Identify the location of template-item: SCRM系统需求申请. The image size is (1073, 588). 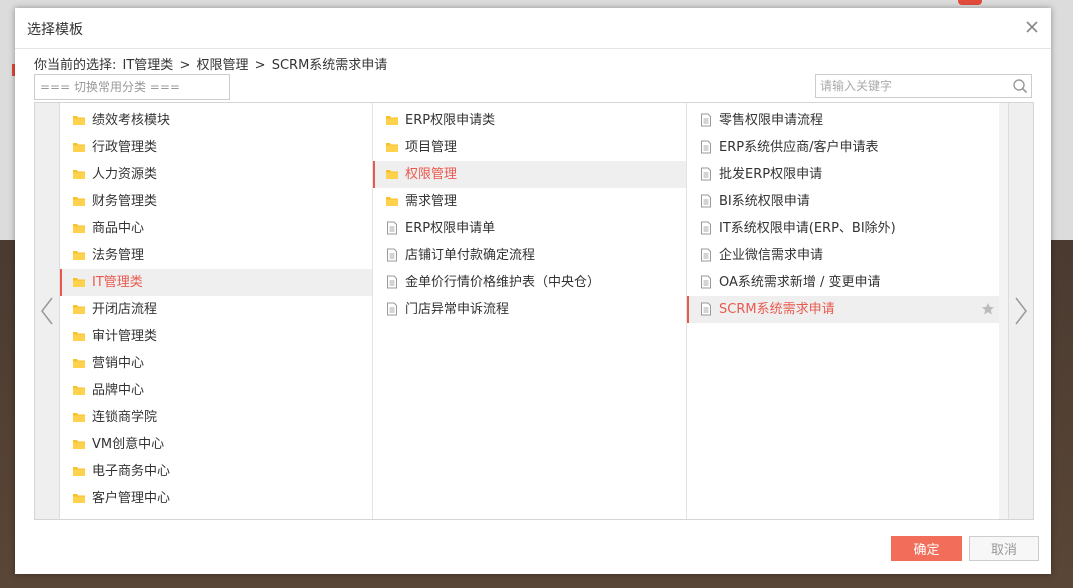
(843, 309).